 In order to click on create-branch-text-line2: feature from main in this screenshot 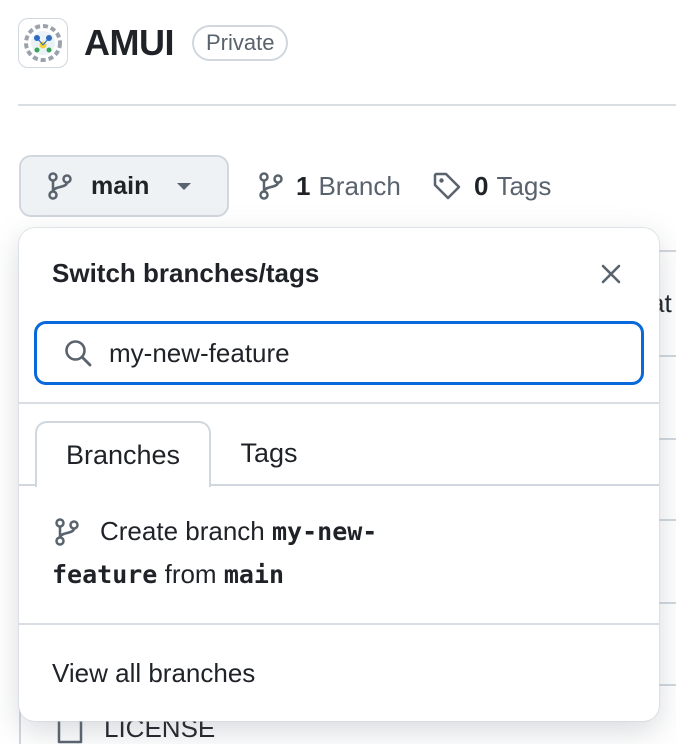, I will do `click(168, 574)`.